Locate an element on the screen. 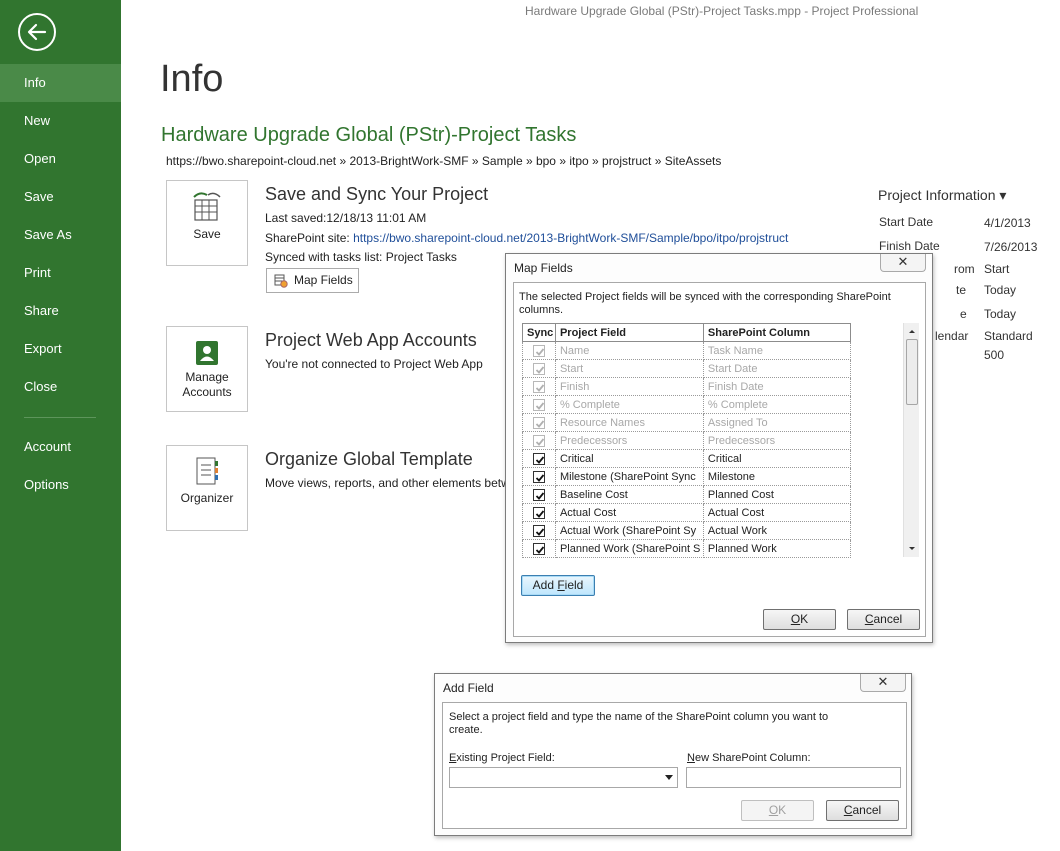 This screenshot has width=1060, height=851. nav-save: Save is located at coordinates (60, 197).